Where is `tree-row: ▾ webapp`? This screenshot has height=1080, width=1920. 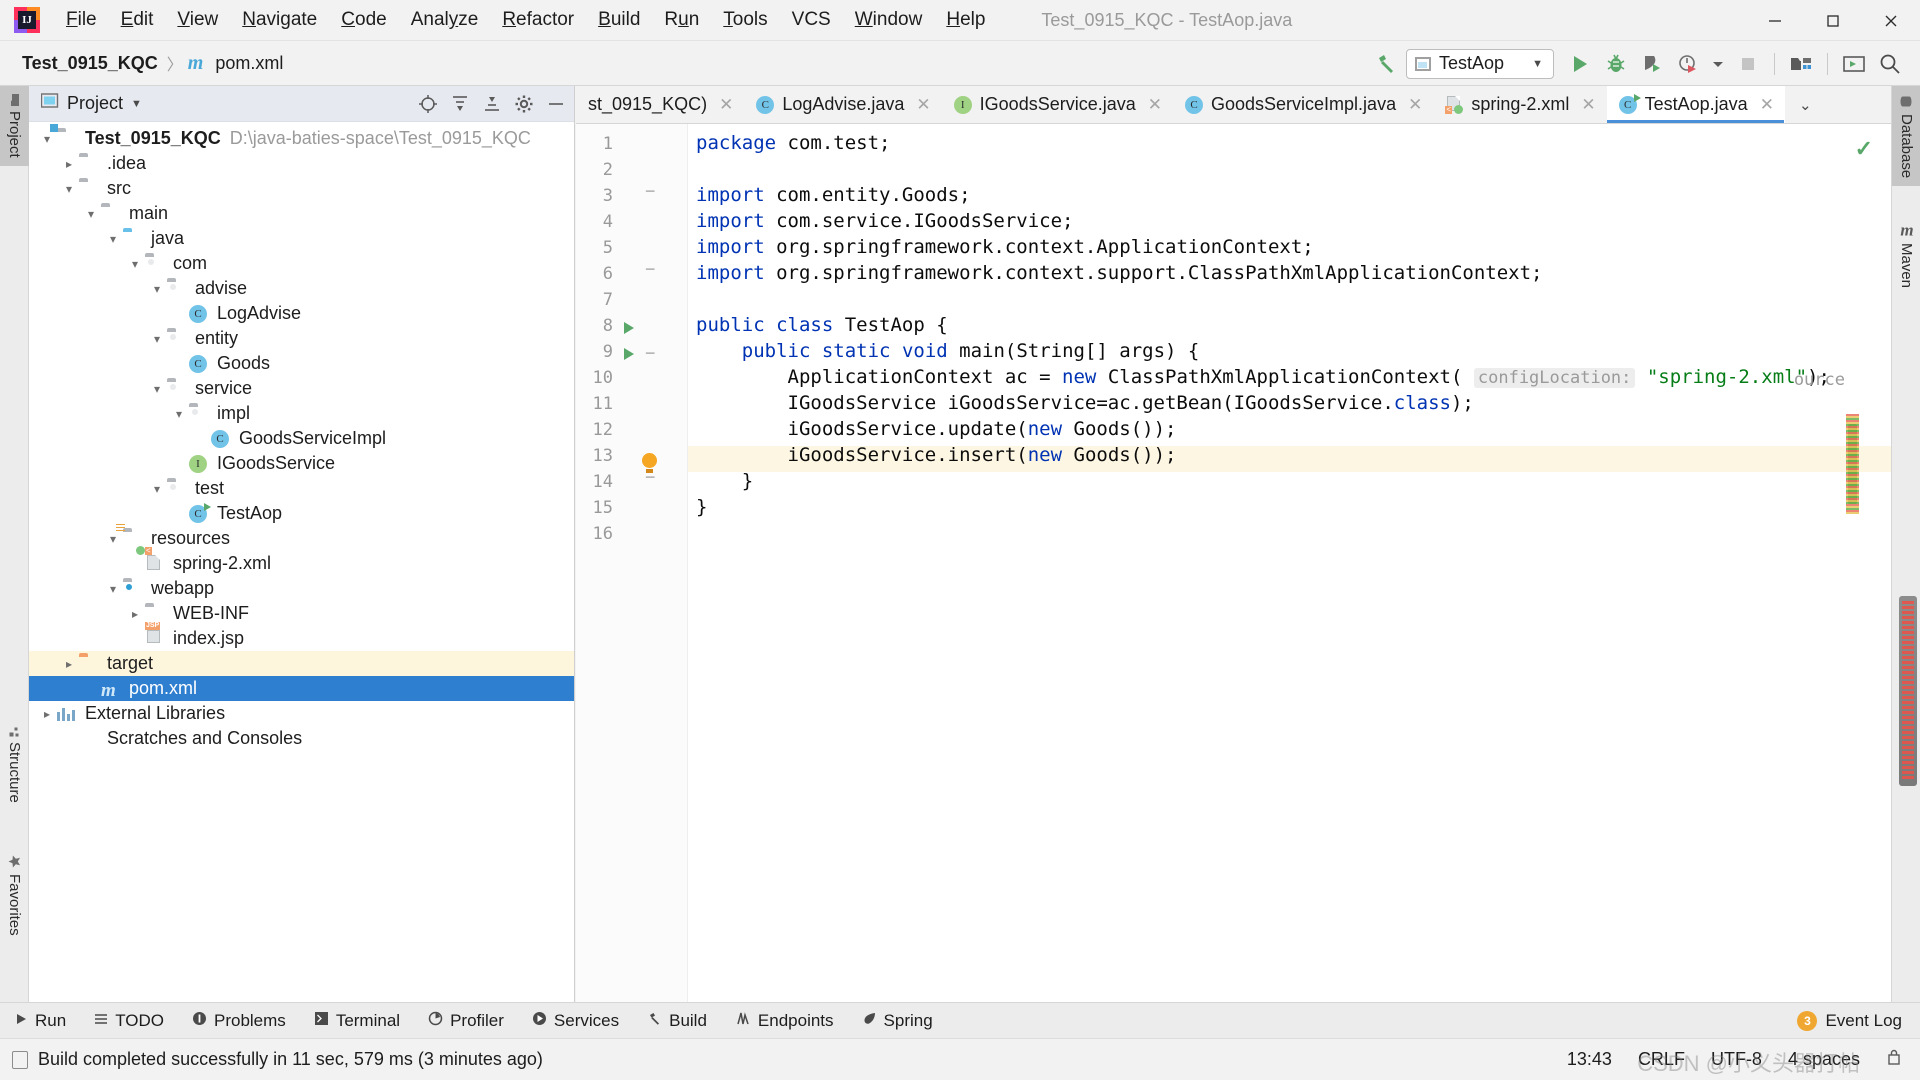
tree-row: ▾ webapp is located at coordinates (301, 588).